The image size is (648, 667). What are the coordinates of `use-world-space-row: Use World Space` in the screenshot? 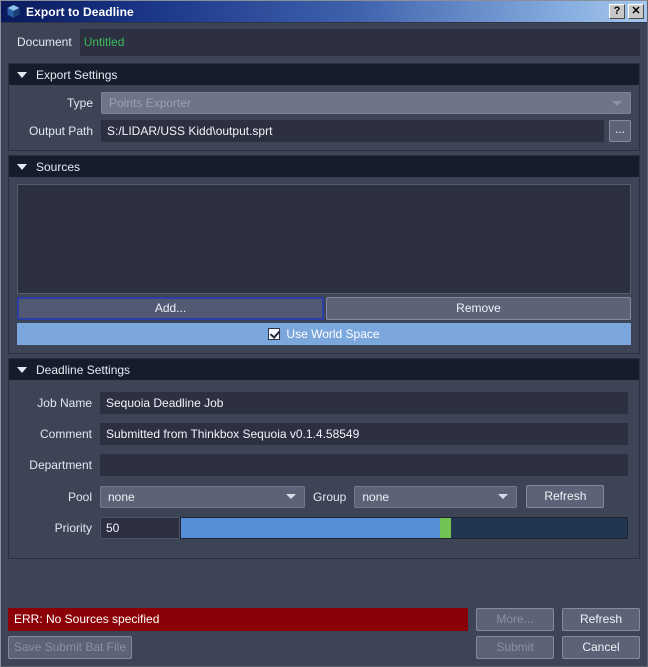 It's located at (324, 334).